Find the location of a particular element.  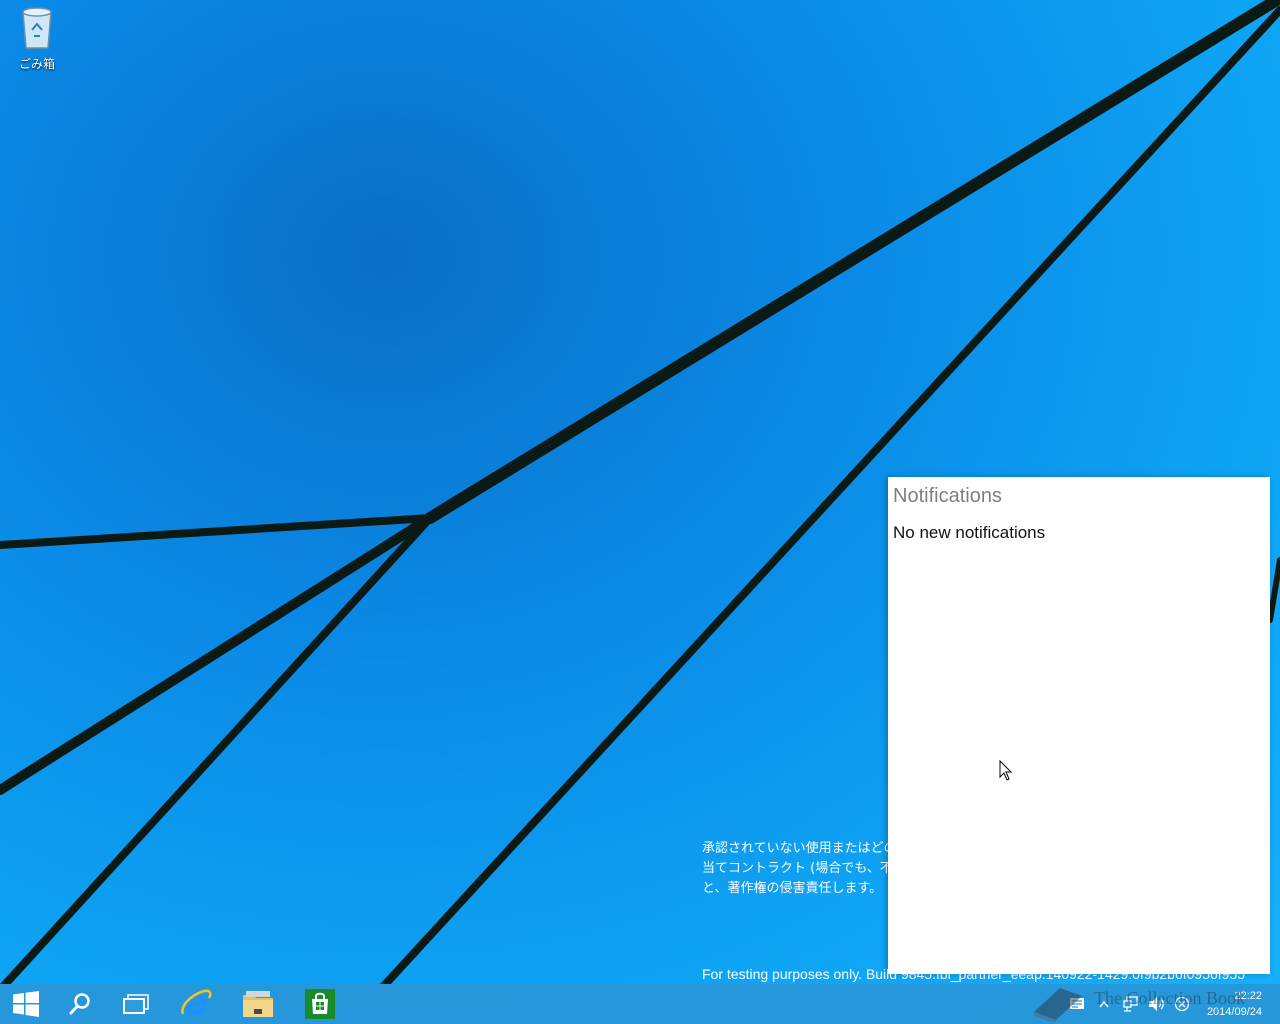

book-icon is located at coordinates (1058, 1005).